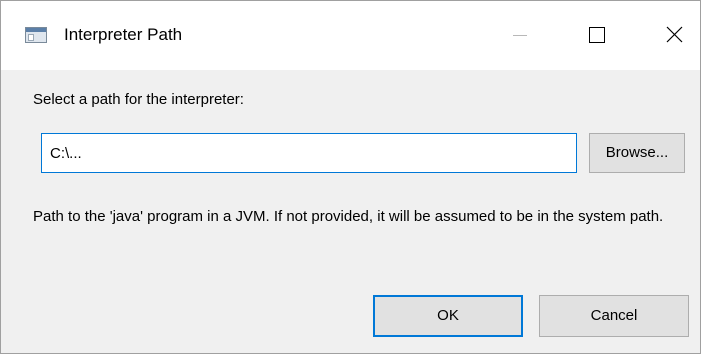 The width and height of the screenshot is (701, 354). I want to click on minimize-button, so click(520, 35).